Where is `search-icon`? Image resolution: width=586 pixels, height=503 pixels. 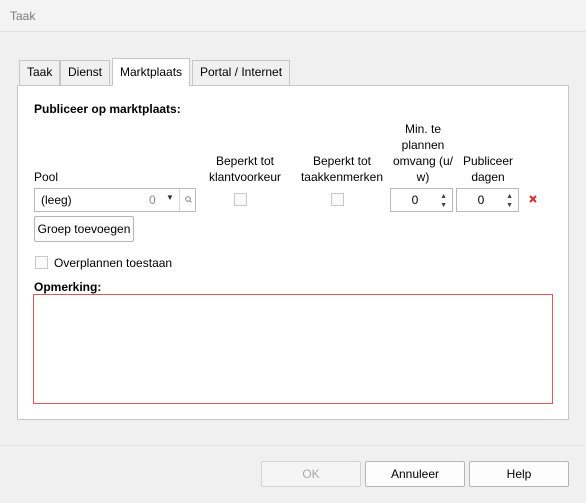
search-icon is located at coordinates (187, 200).